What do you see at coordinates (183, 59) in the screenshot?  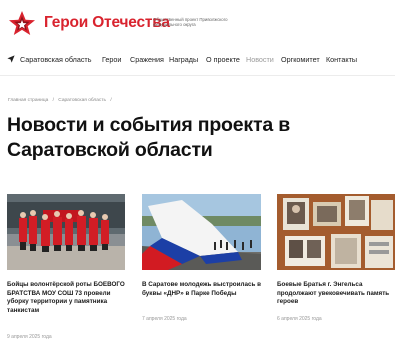 I see `nav-item-awards: Награды` at bounding box center [183, 59].